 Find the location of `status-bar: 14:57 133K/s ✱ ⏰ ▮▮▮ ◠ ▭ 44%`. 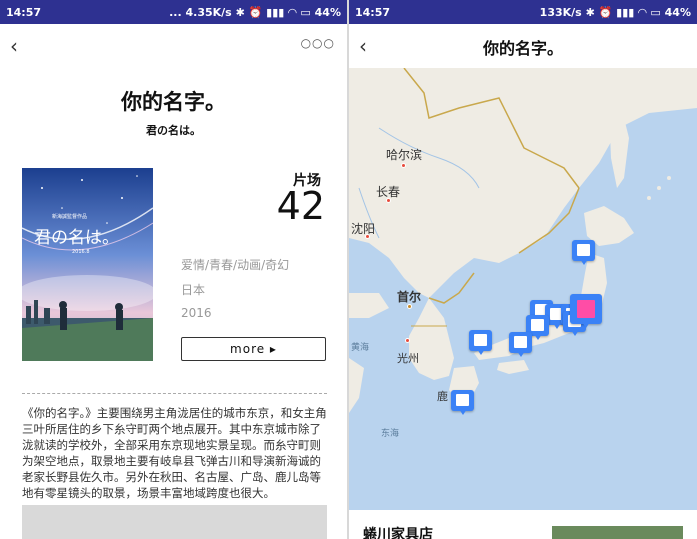

status-bar: 14:57 133K/s ✱ ⏰ ▮▮▮ ◠ ▭ 44% is located at coordinates (523, 12).